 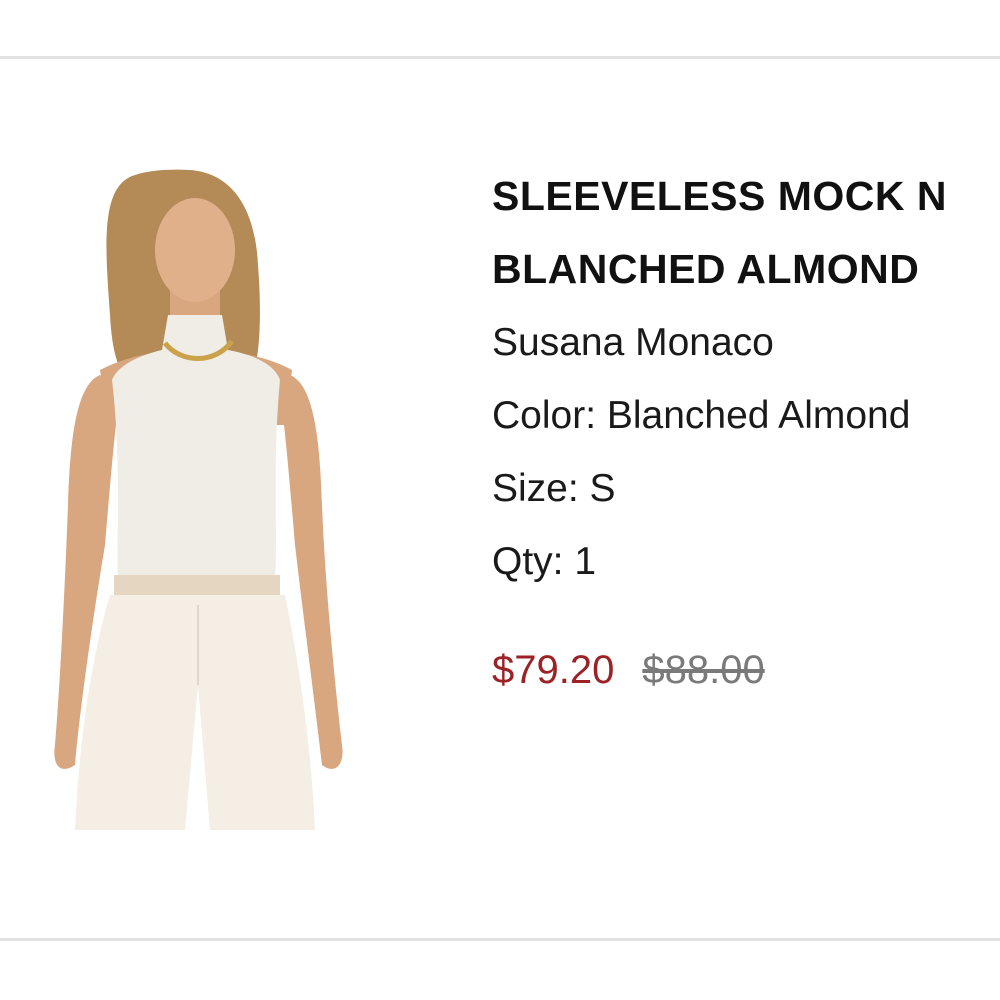 I want to click on color-attribute: Color: Blanched Almond, so click(x=701, y=415).